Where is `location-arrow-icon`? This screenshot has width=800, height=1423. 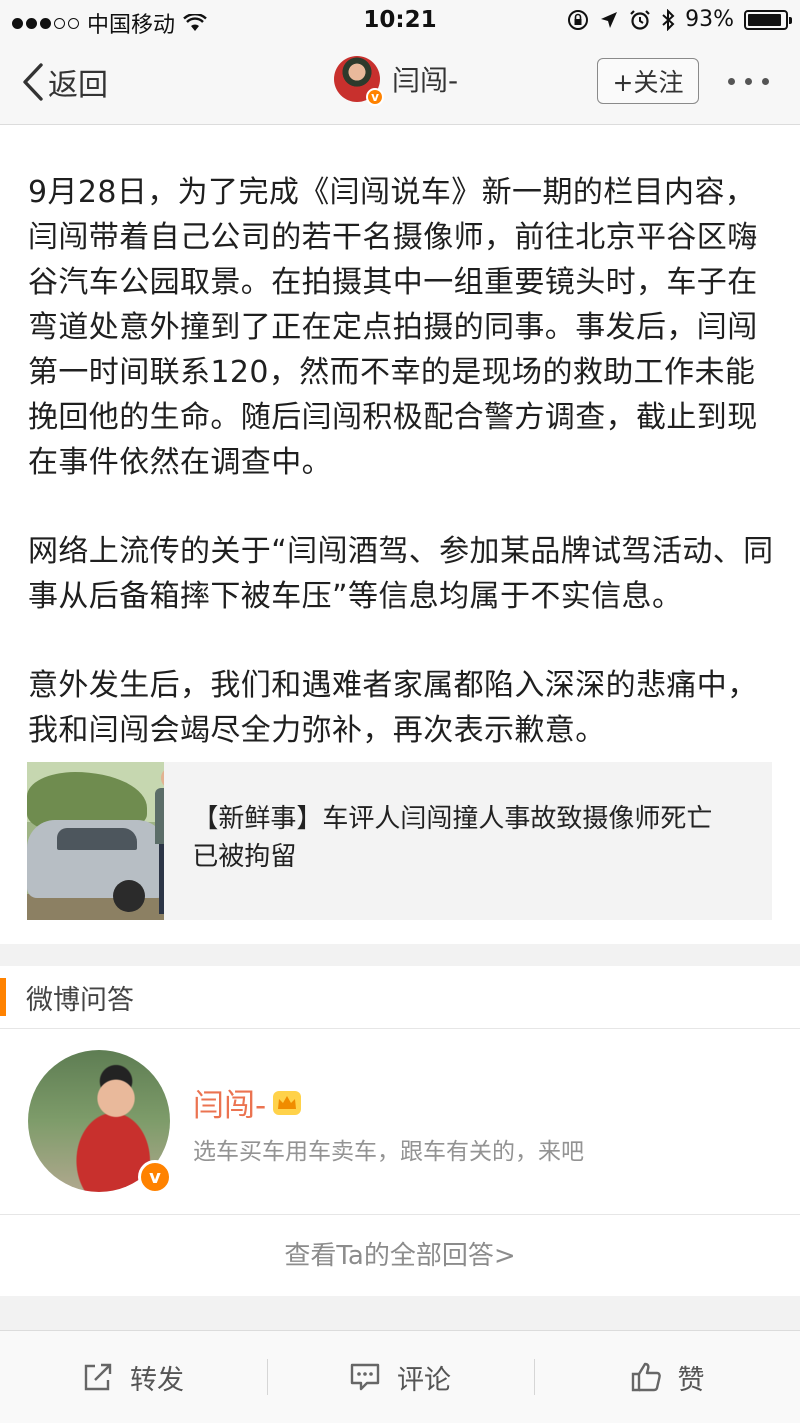
location-arrow-icon is located at coordinates (609, 19).